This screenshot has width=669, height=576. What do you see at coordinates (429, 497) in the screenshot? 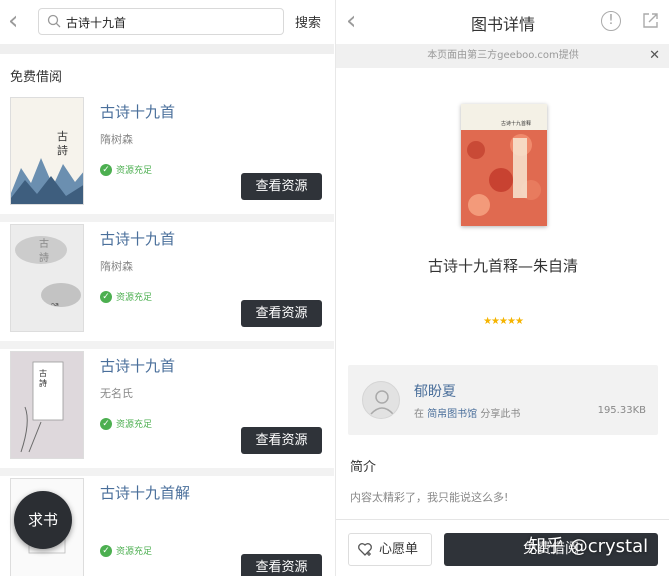
I see `intro-text: 内容太精彩了，我只能说这么多!` at bounding box center [429, 497].